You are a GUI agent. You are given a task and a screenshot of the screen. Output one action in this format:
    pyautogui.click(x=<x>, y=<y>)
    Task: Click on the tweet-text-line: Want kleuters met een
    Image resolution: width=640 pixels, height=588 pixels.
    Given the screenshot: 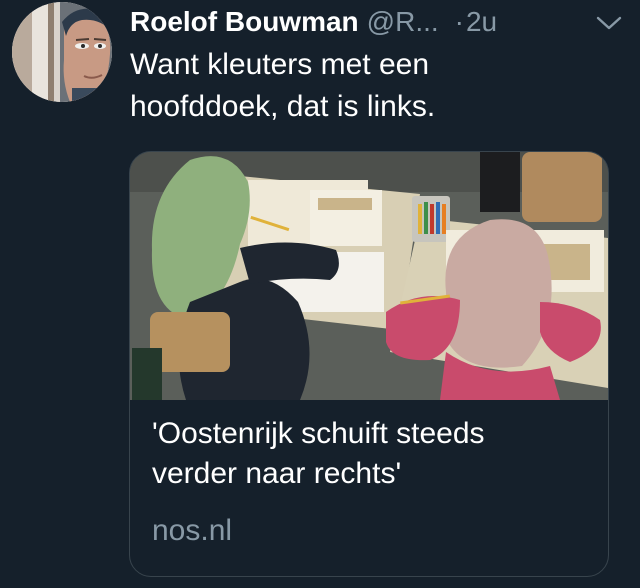 What is the action you would take?
    pyautogui.click(x=280, y=64)
    